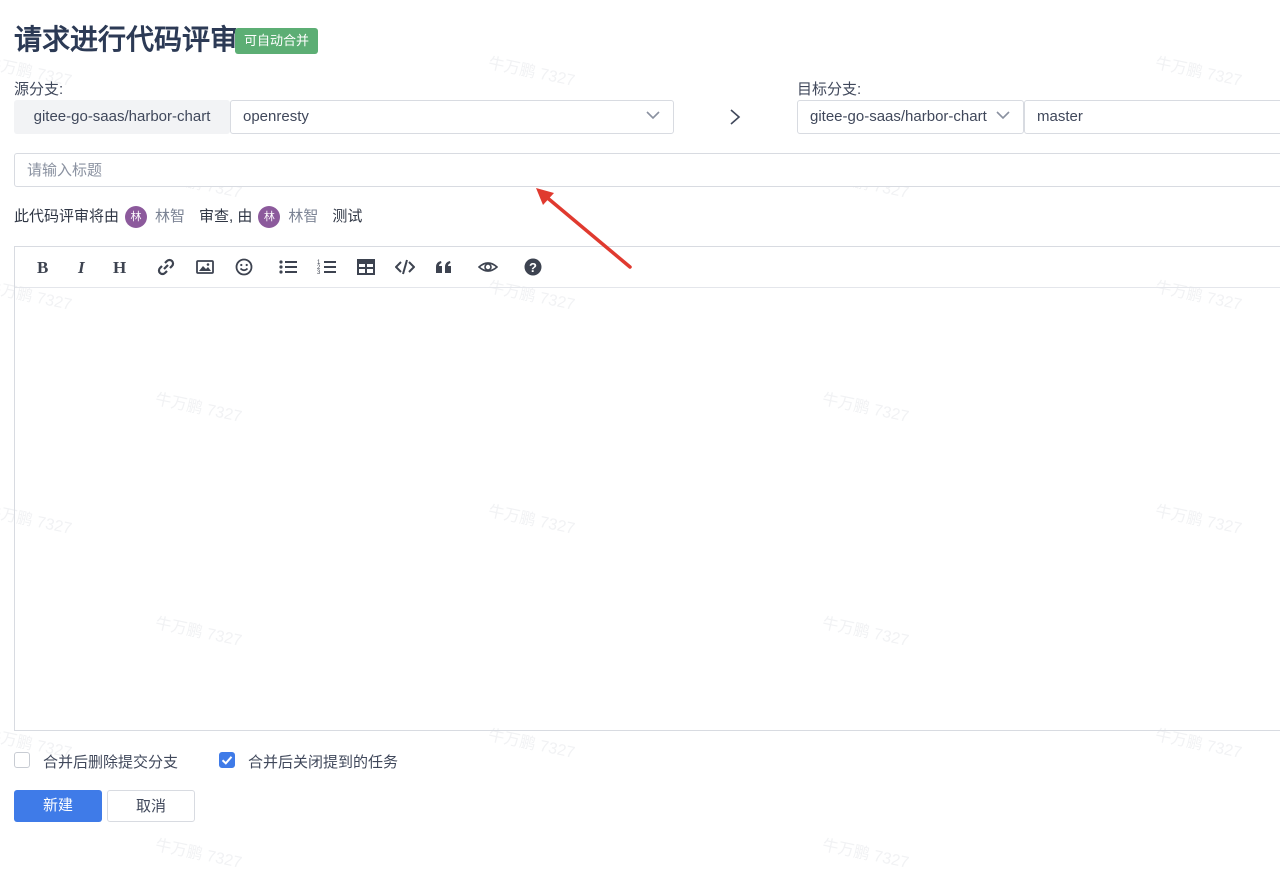  I want to click on svg-text: H, so click(119, 267).